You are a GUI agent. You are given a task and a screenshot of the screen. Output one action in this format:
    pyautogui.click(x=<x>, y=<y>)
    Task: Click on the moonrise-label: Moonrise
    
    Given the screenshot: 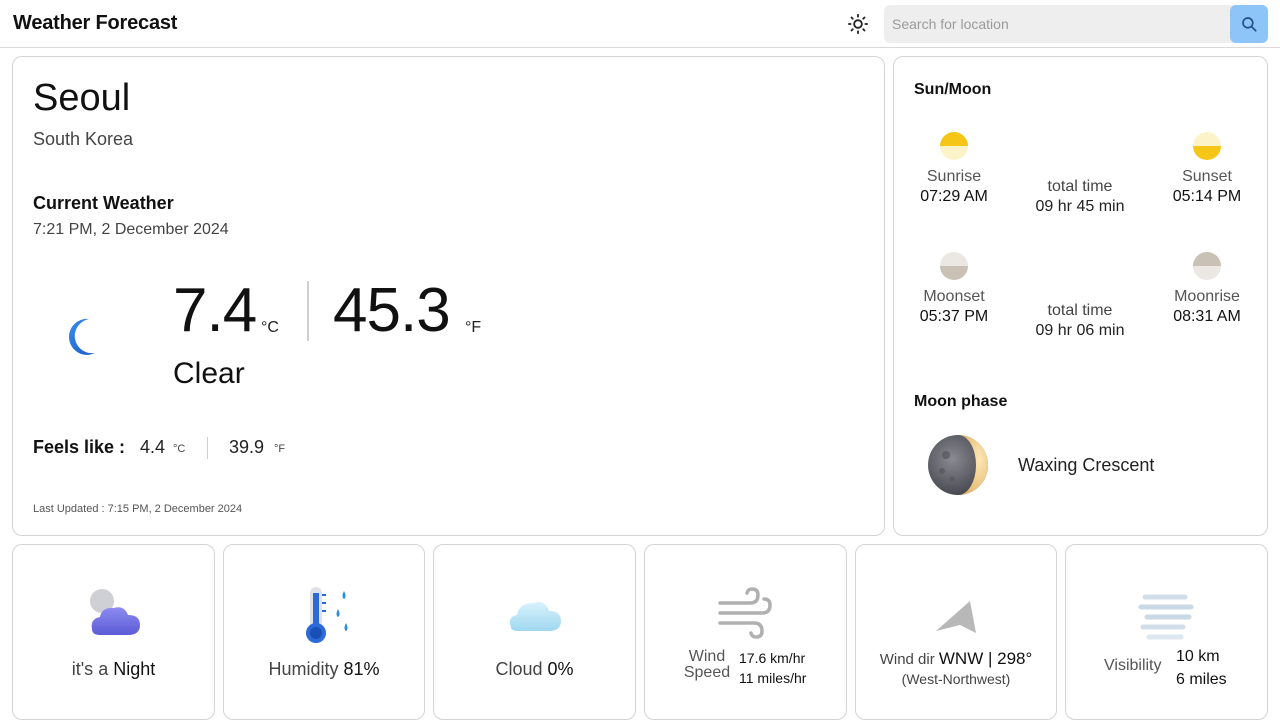 What is the action you would take?
    pyautogui.click(x=1207, y=296)
    